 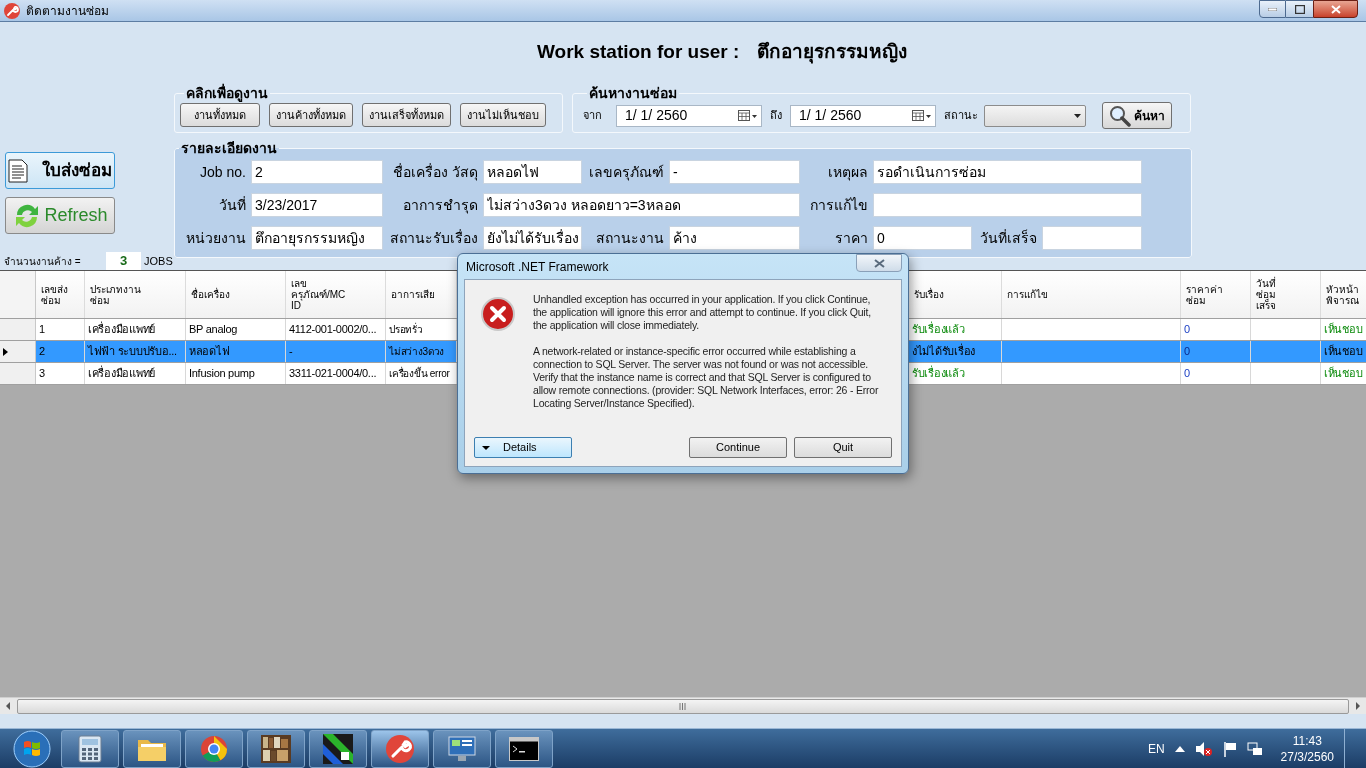 I want to click on pending-label: จำนวนงานค้าง =, so click(x=43, y=261).